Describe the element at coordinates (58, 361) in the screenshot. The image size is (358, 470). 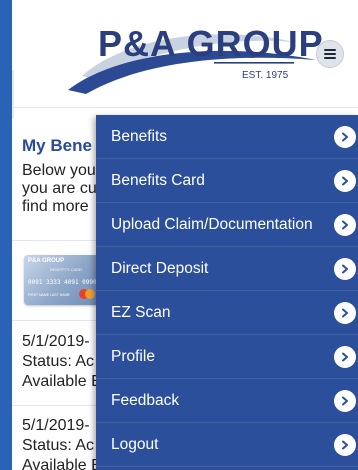
I see `entry-status: Status: Ac` at that location.